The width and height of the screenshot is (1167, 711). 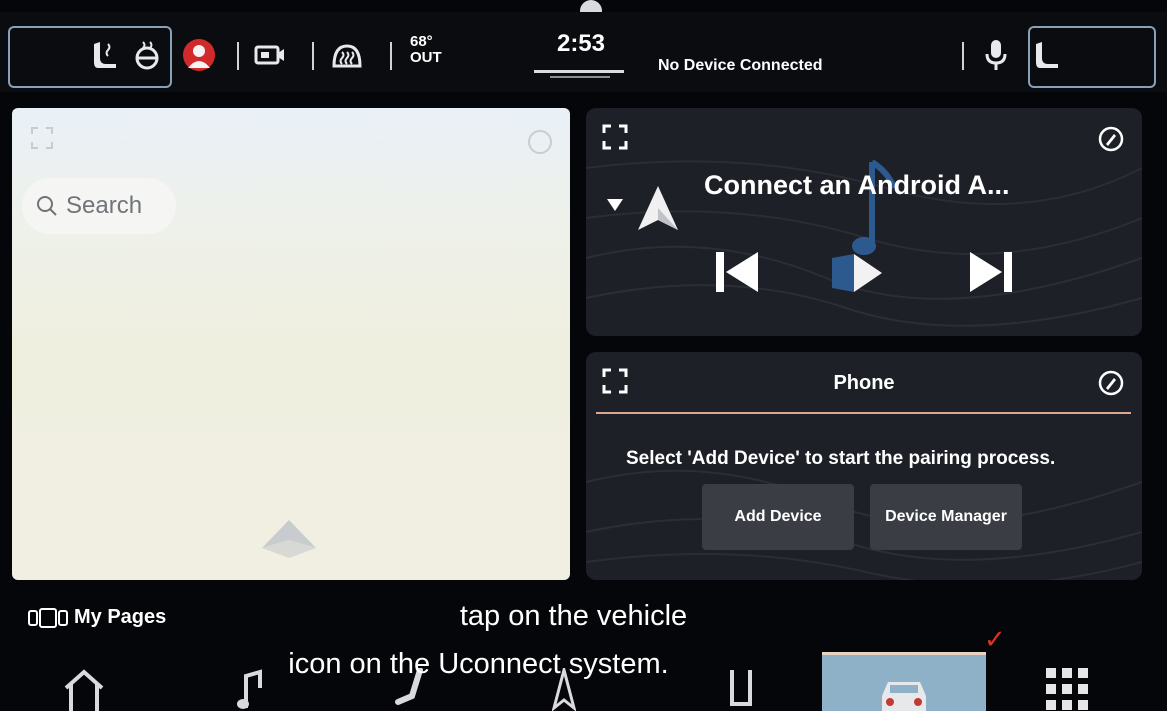 What do you see at coordinates (347, 55) in the screenshot?
I see `defrost-icon` at bounding box center [347, 55].